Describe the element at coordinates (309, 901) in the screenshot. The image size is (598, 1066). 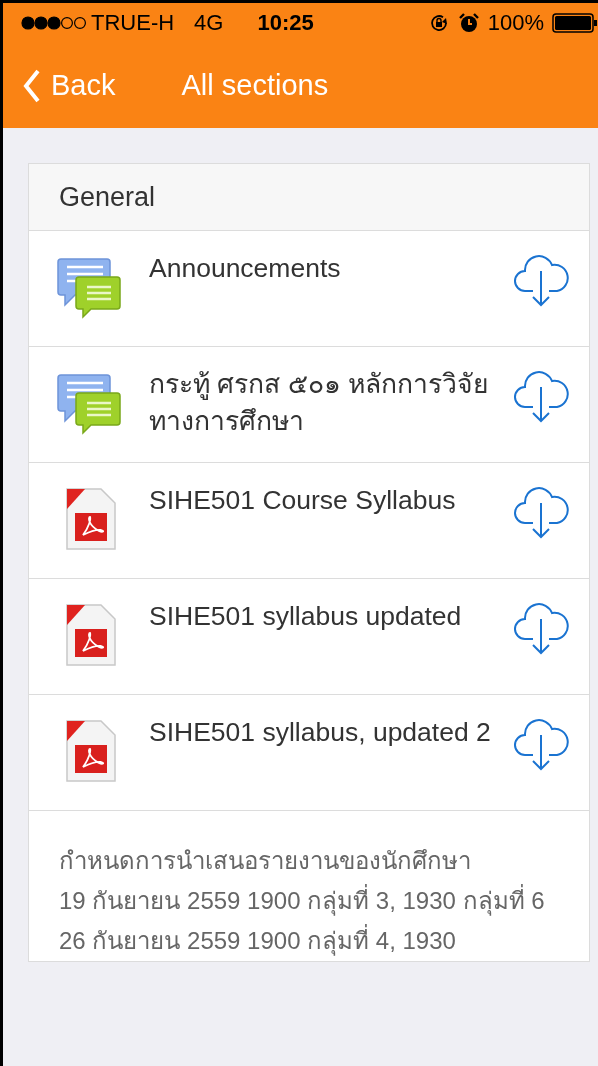
I see `summary-text: 19 กันยายน 2559 1900 กลุ่มที่ 3, 1930 กลุ่มที่ 6` at that location.